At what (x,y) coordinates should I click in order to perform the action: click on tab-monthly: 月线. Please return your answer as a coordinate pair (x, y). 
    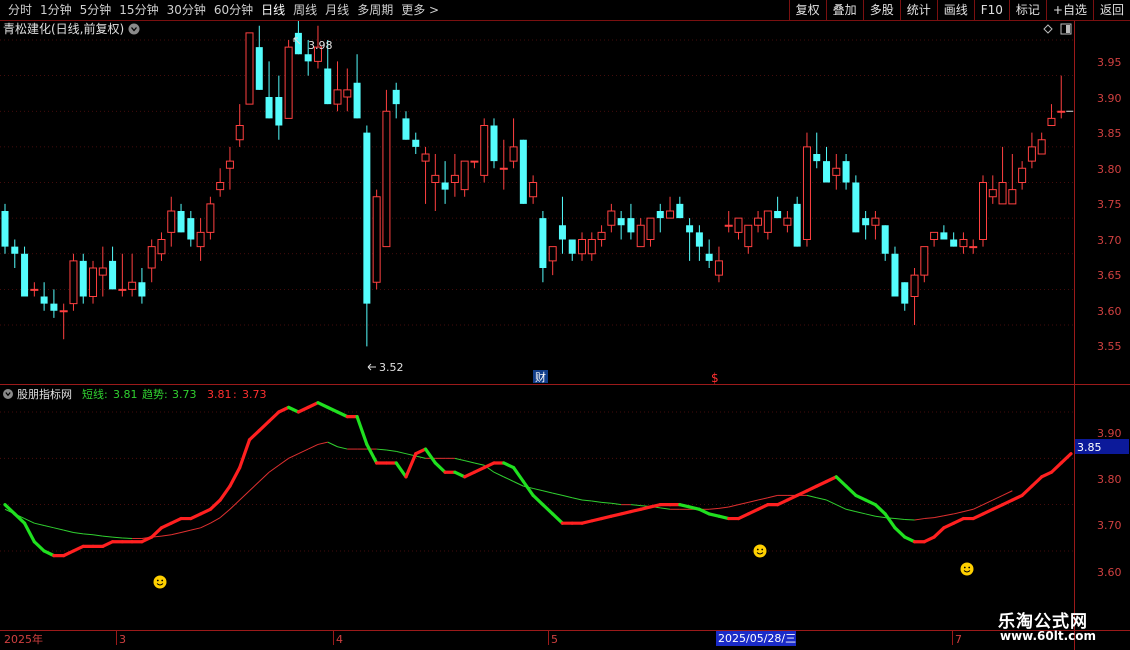
    Looking at the image, I should click on (337, 10).